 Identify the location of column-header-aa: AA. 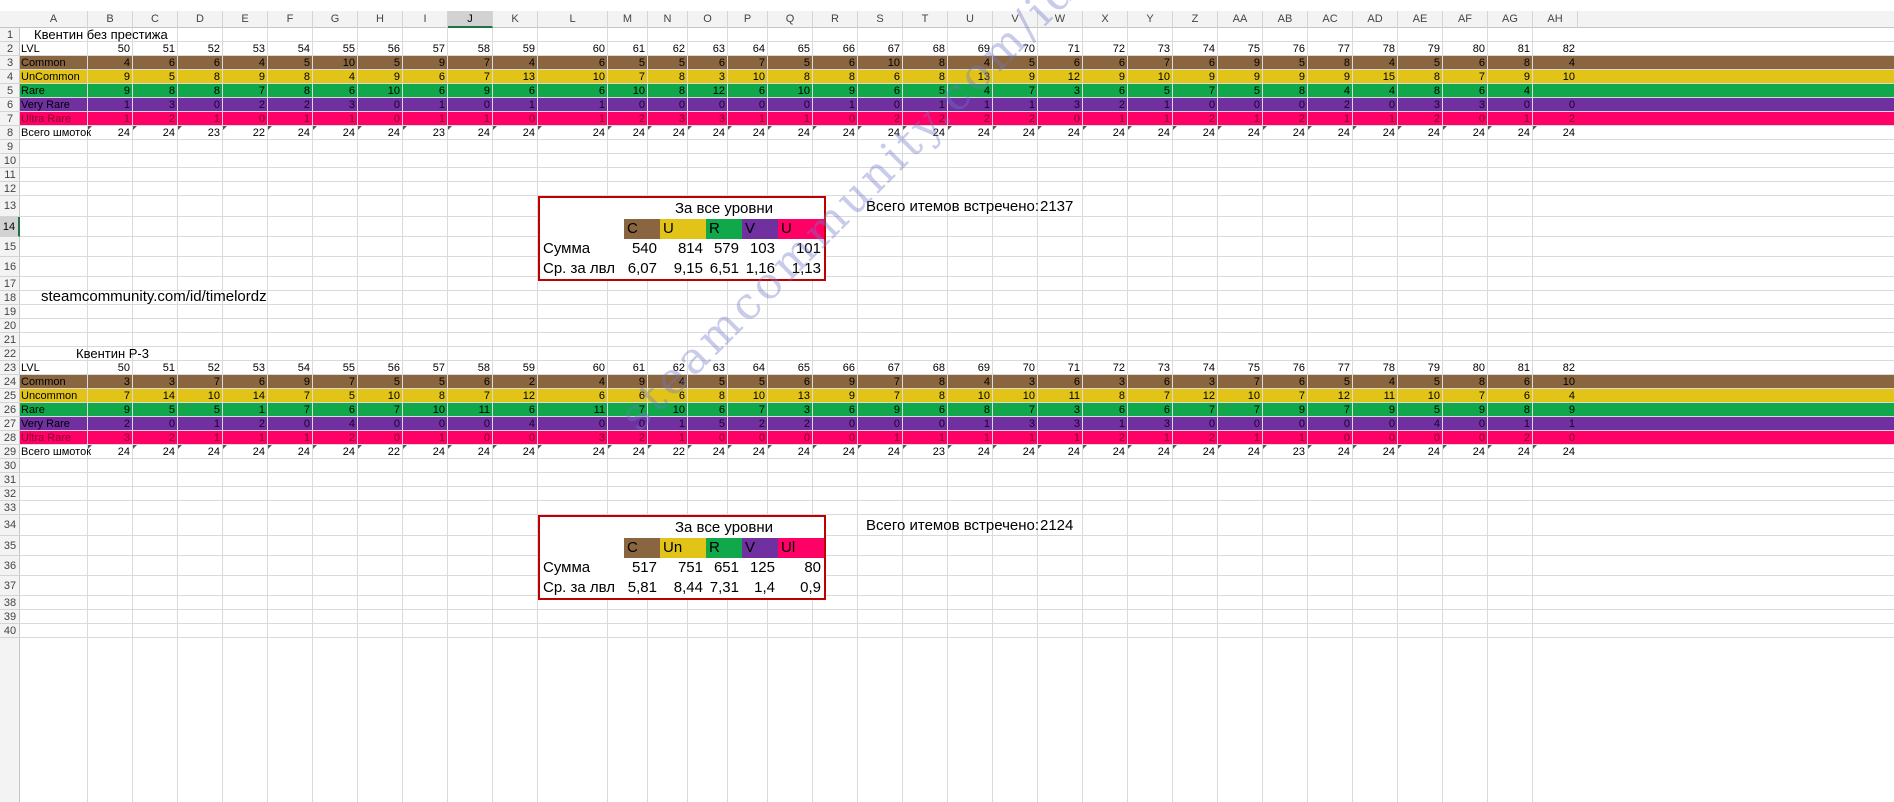
(1240, 19).